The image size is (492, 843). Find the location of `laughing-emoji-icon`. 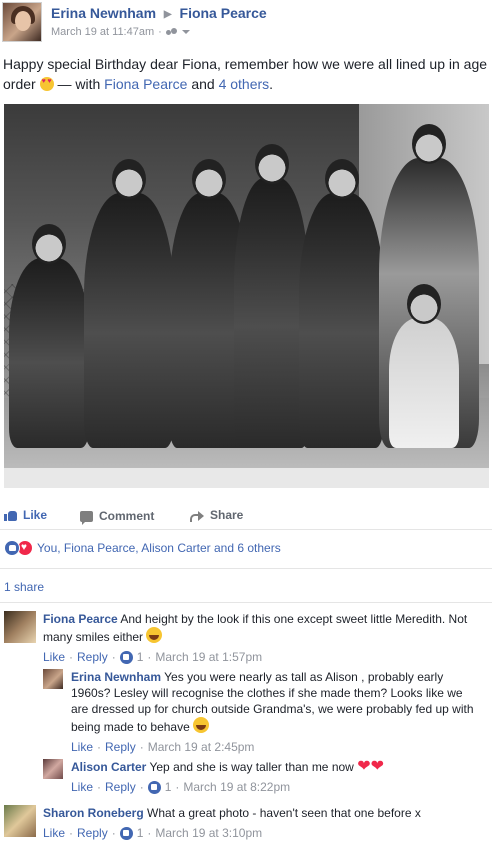

laughing-emoji-icon is located at coordinates (154, 635).